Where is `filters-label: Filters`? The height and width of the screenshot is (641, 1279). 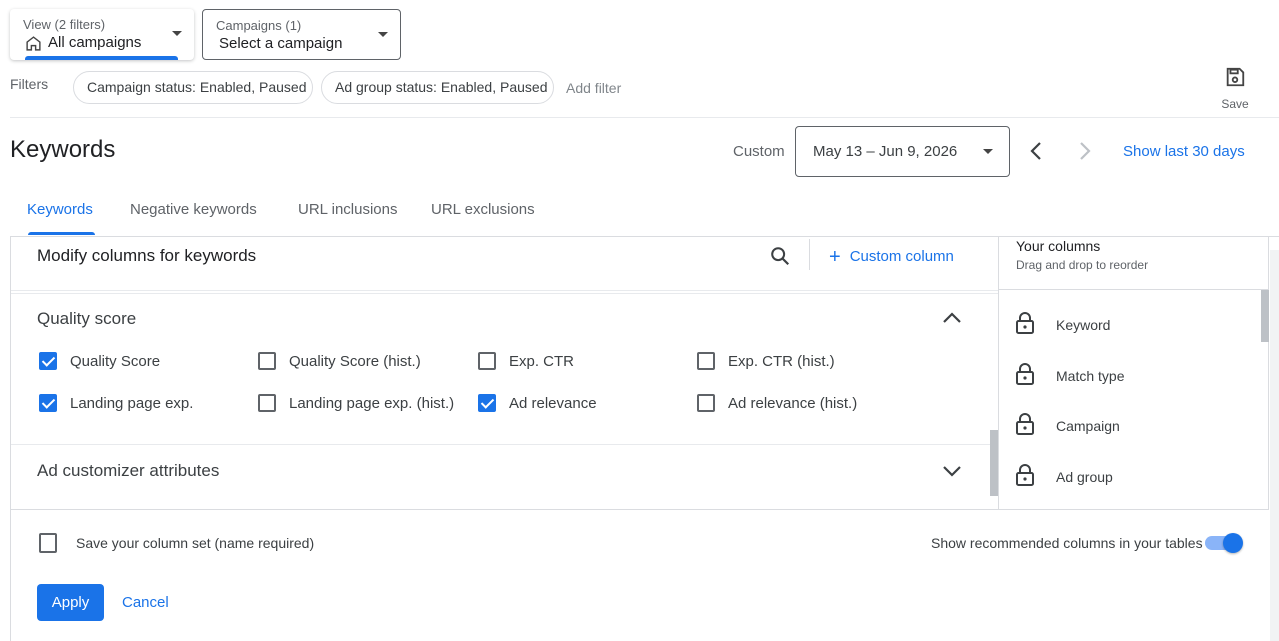
filters-label: Filters is located at coordinates (29, 84).